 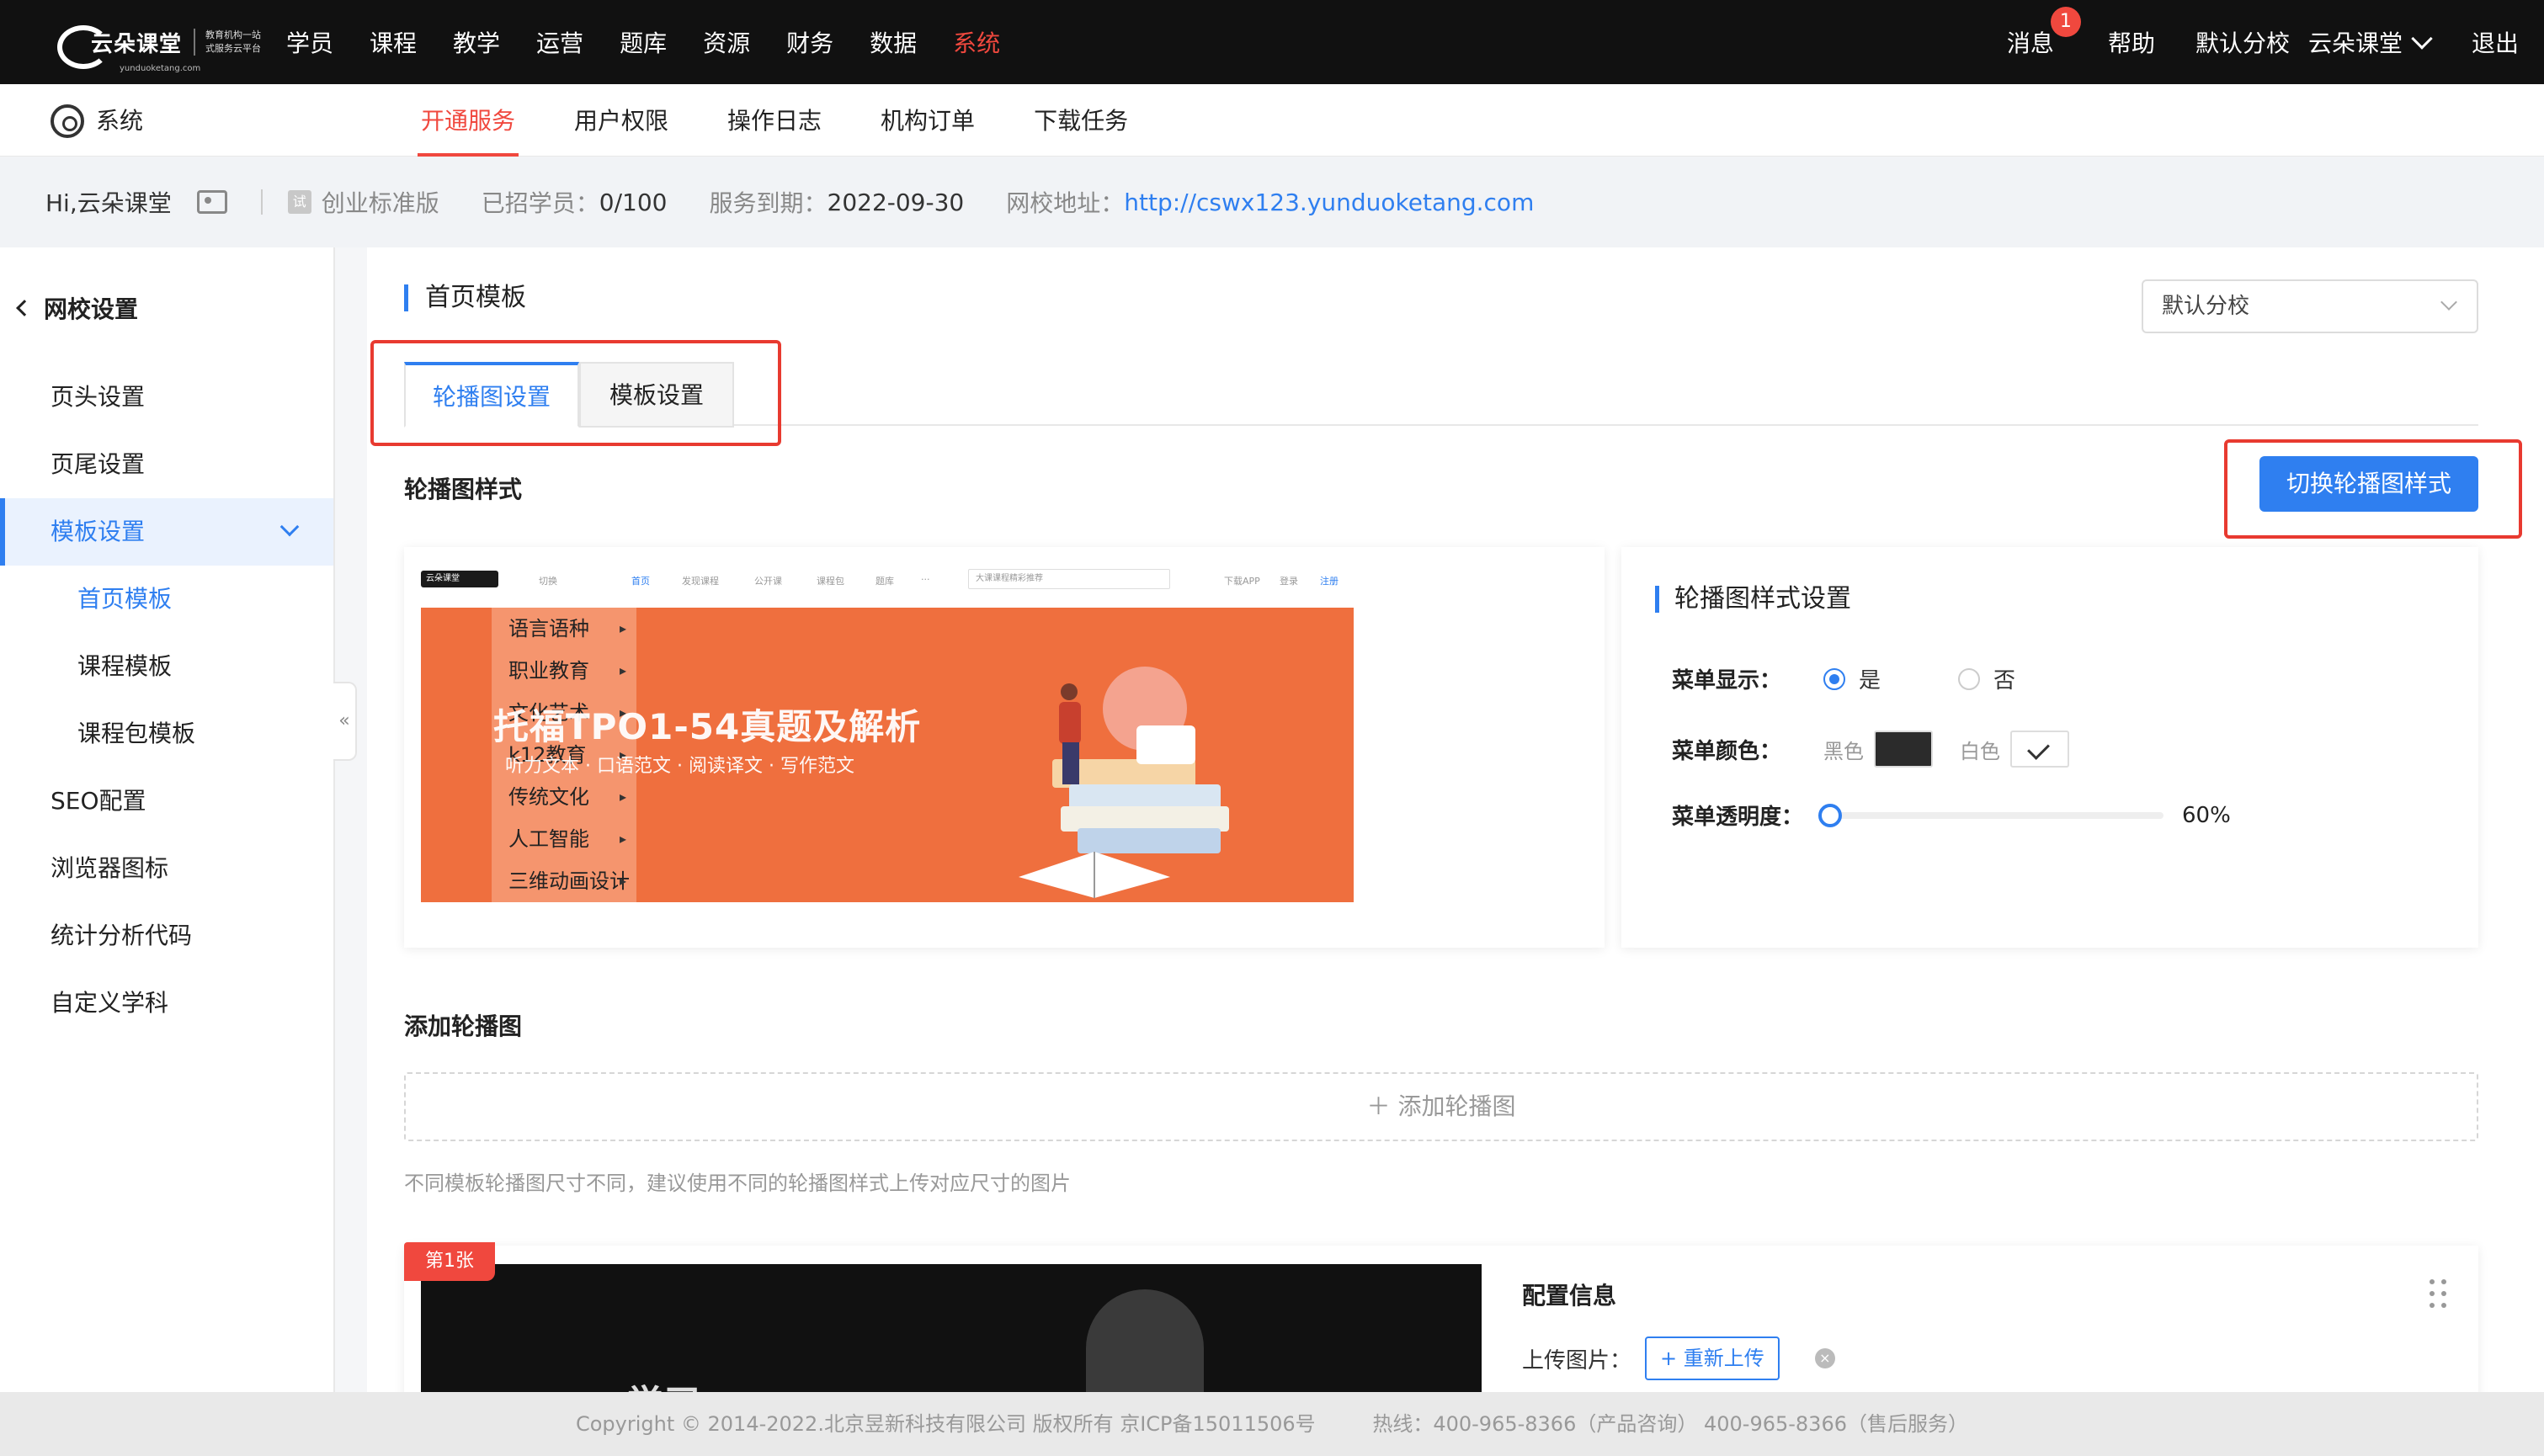 What do you see at coordinates (540, 203) in the screenshot?
I see `students-label: 已招学员：` at bounding box center [540, 203].